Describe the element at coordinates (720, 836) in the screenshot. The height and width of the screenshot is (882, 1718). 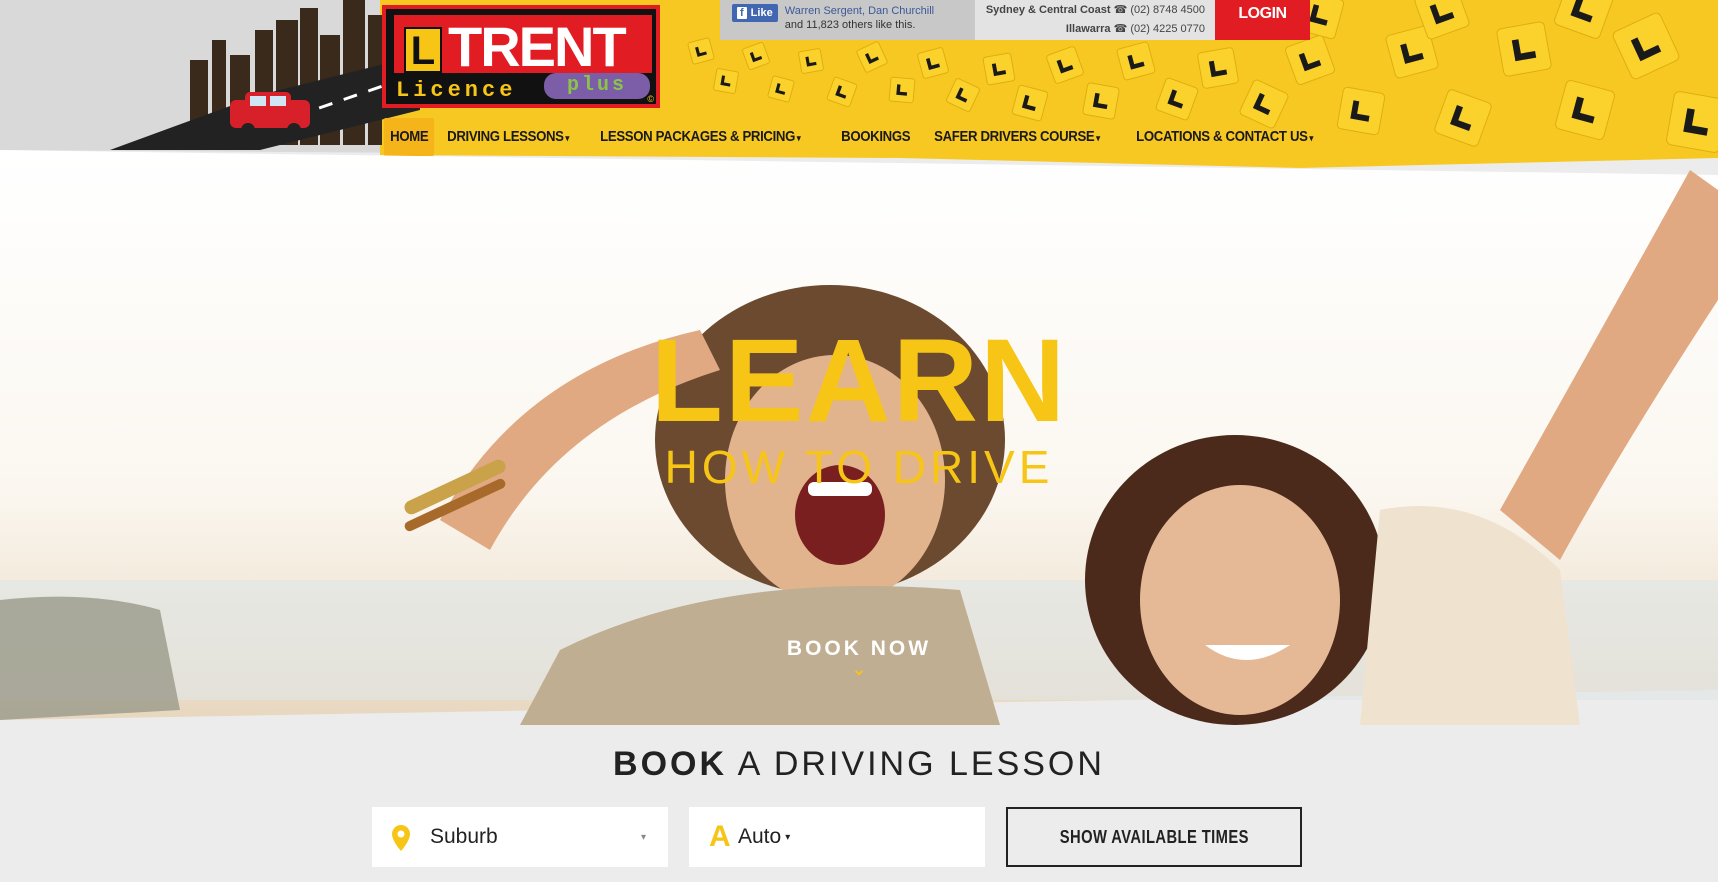
I see `transmission-icon: A` at that location.